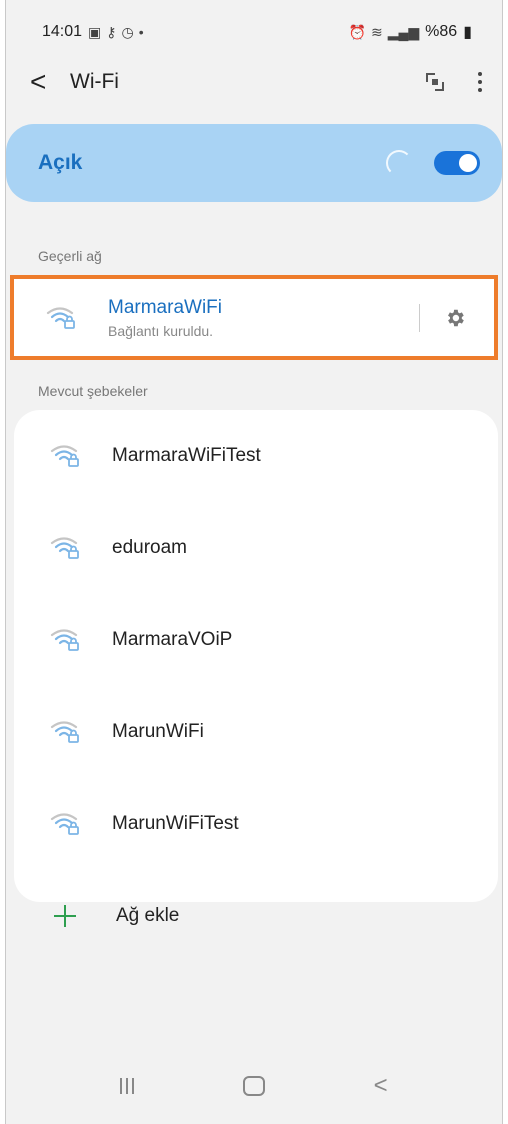 This screenshot has height=1124, width=508. Describe the element at coordinates (60, 162) in the screenshot. I see `toggle-label: Açık` at that location.